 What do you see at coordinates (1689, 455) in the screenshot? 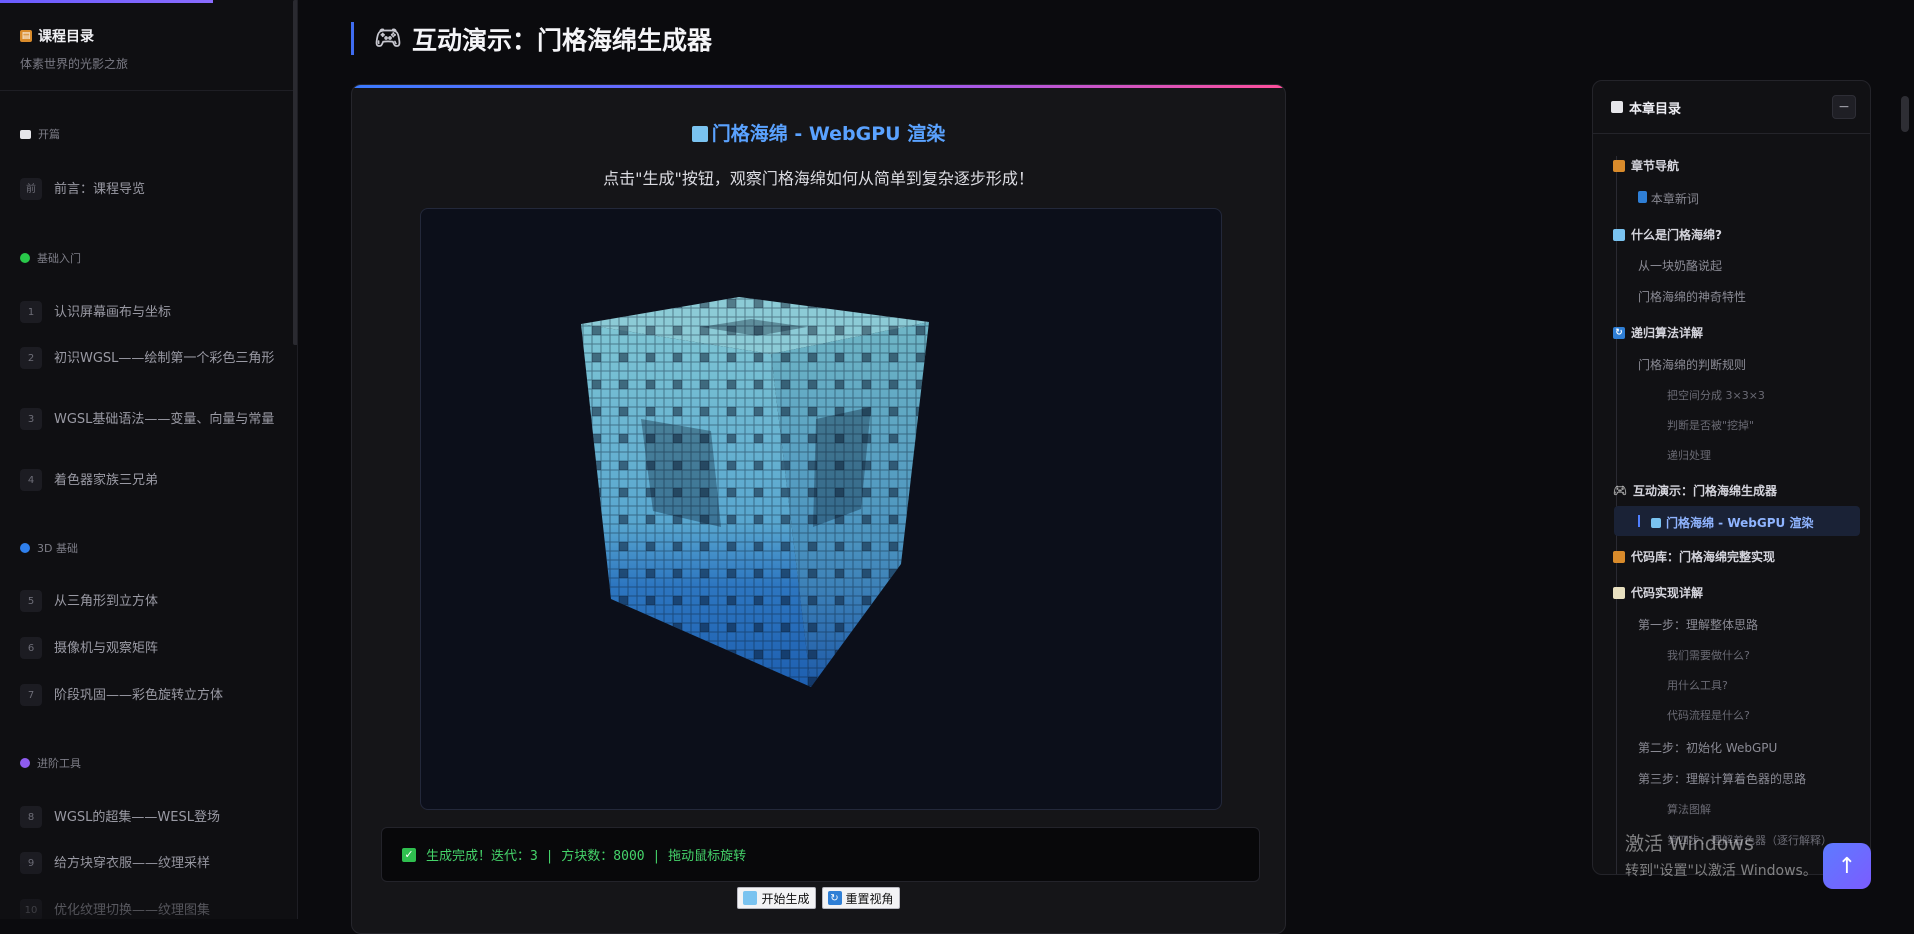
I see `toc-item-recurse: 递归处理` at bounding box center [1689, 455].